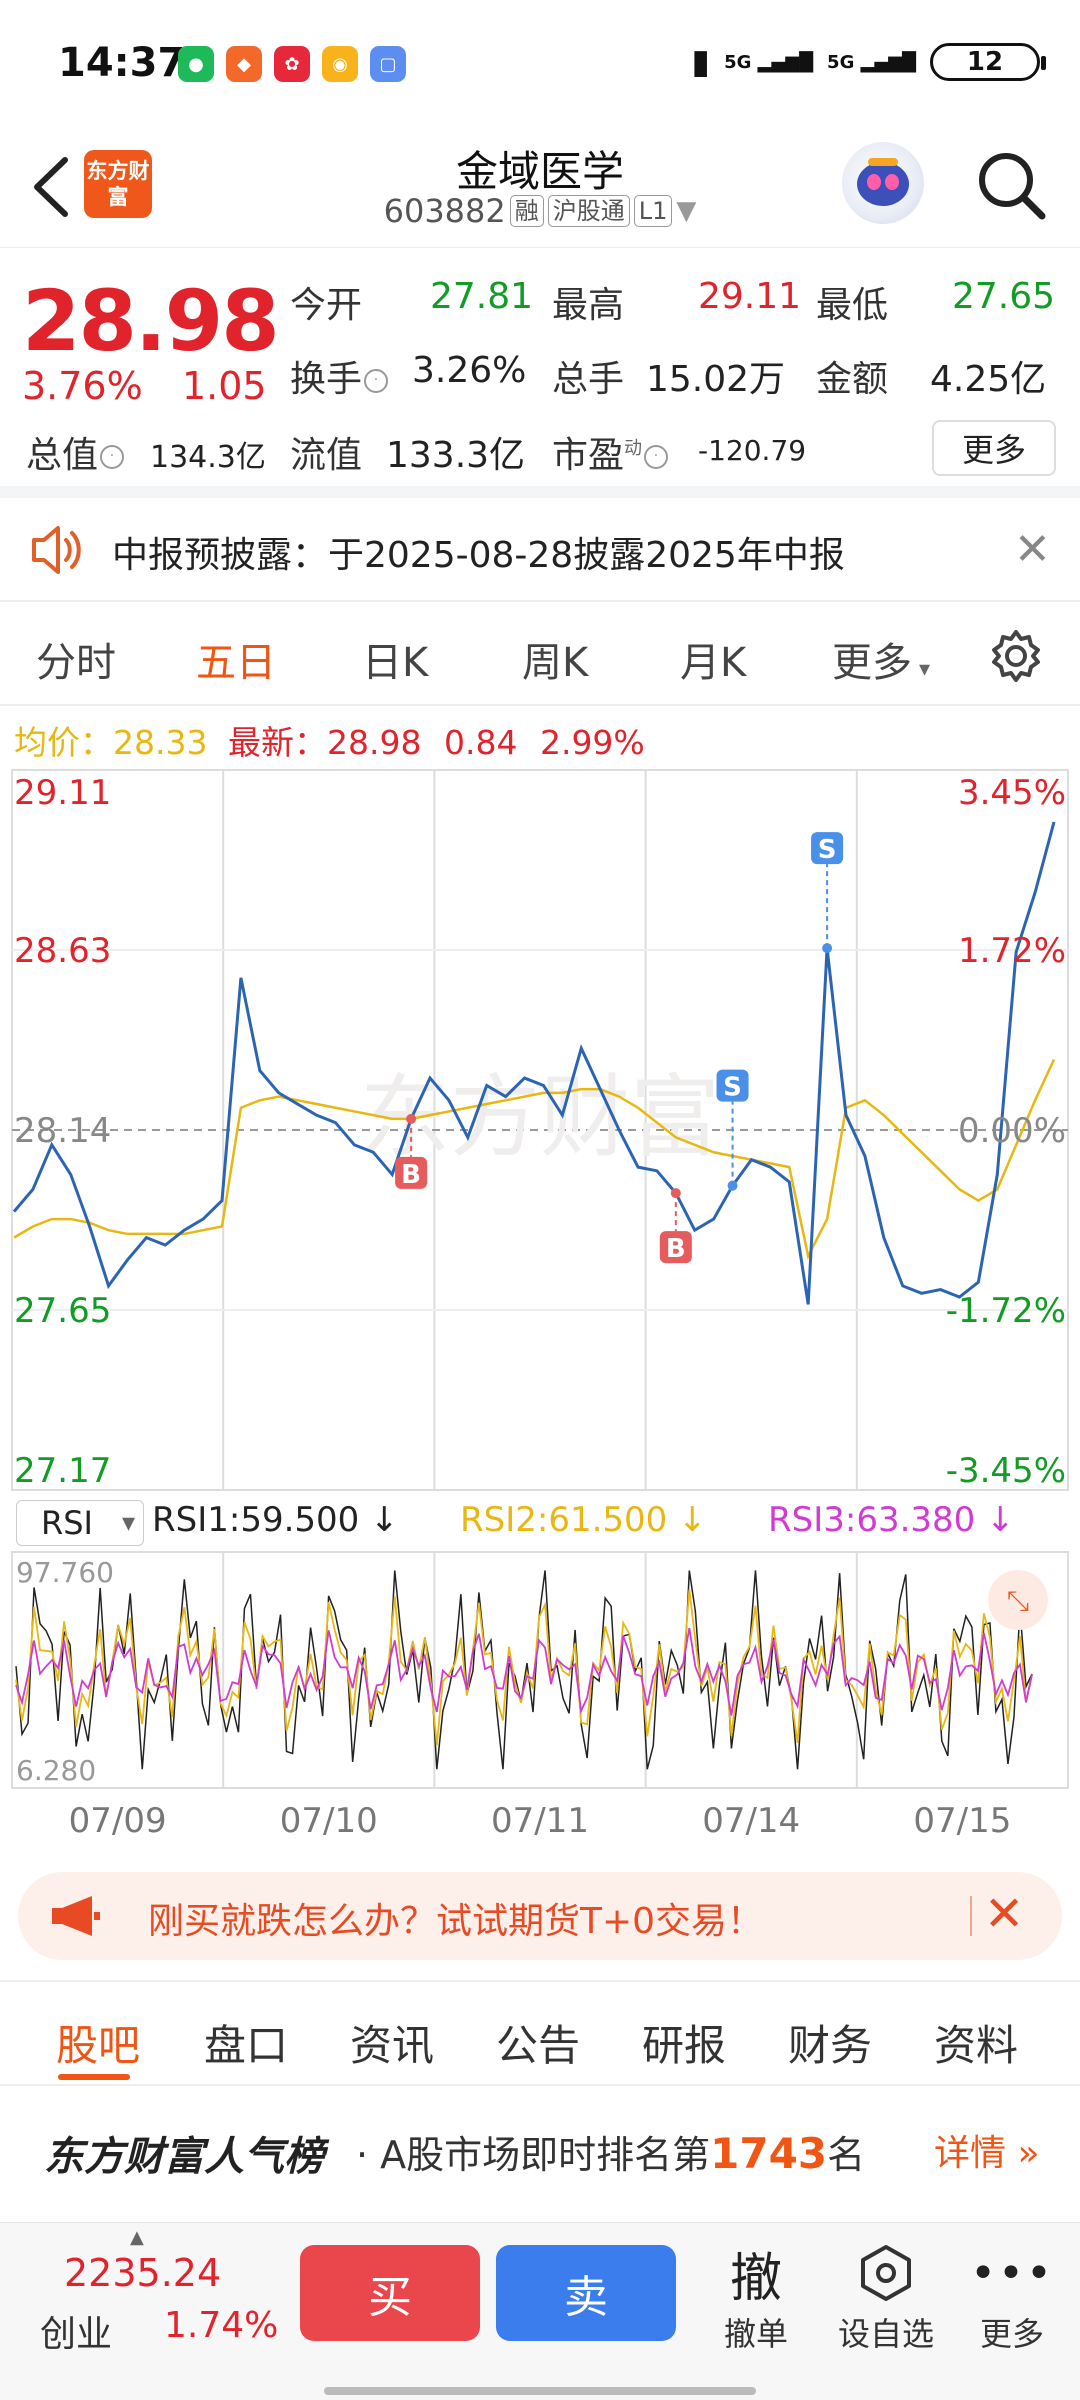 The width and height of the screenshot is (1080, 2400). I want to click on tab-more: 更多 ▾, so click(881, 659).